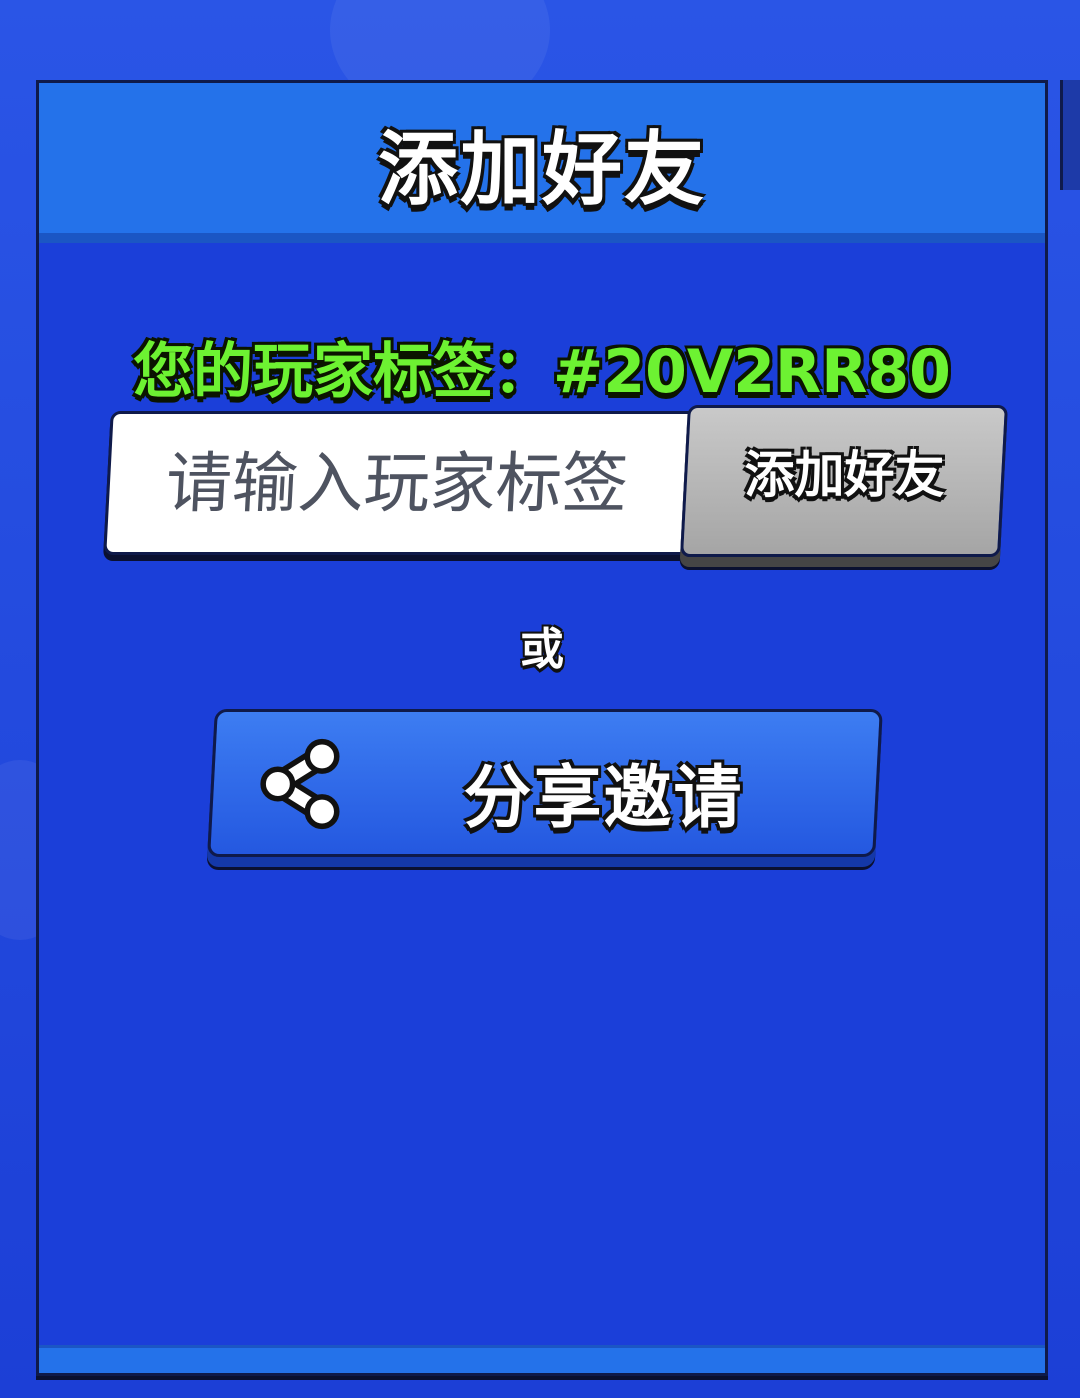 This screenshot has height=1398, width=1080. I want to click on share-invite-button: 分享邀请, so click(545, 783).